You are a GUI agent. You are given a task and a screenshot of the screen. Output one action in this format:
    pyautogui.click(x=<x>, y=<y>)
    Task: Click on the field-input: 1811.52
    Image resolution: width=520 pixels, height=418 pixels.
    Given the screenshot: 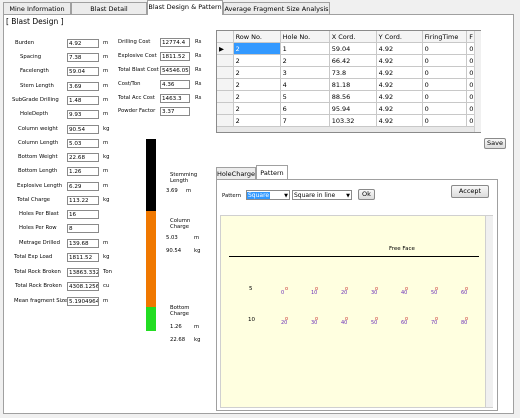 What is the action you would take?
    pyautogui.click(x=83, y=257)
    